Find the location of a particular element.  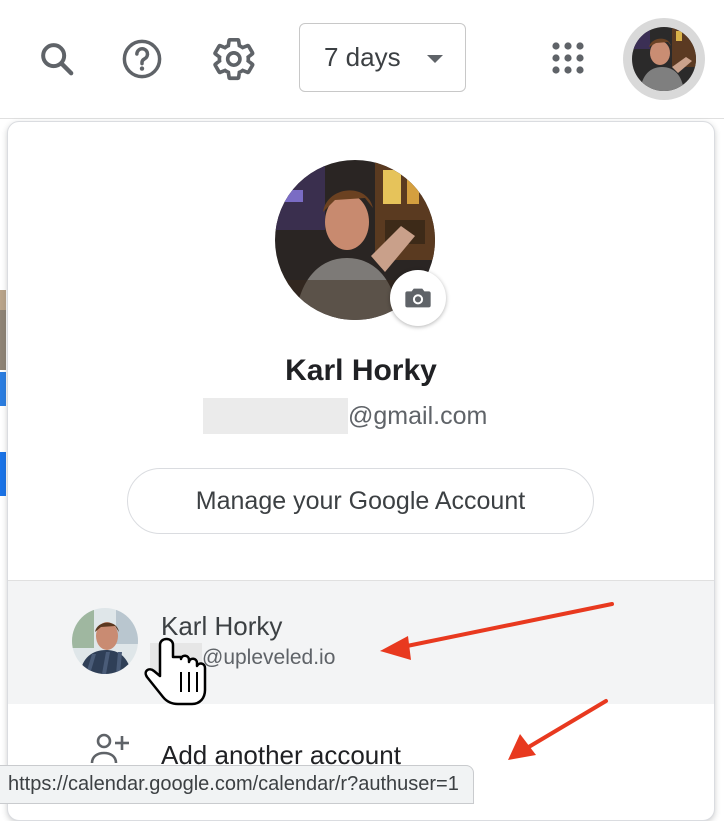

date-range-select: 7 days is located at coordinates (382, 57).